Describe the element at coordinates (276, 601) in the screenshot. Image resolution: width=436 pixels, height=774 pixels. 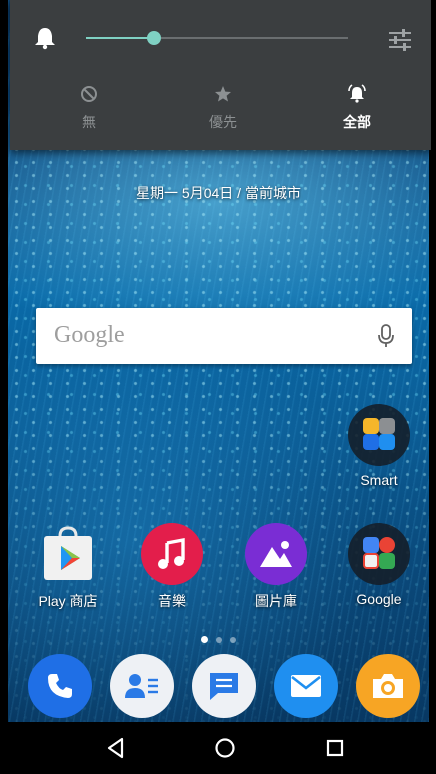
I see `app-label: 圖片庫` at that location.